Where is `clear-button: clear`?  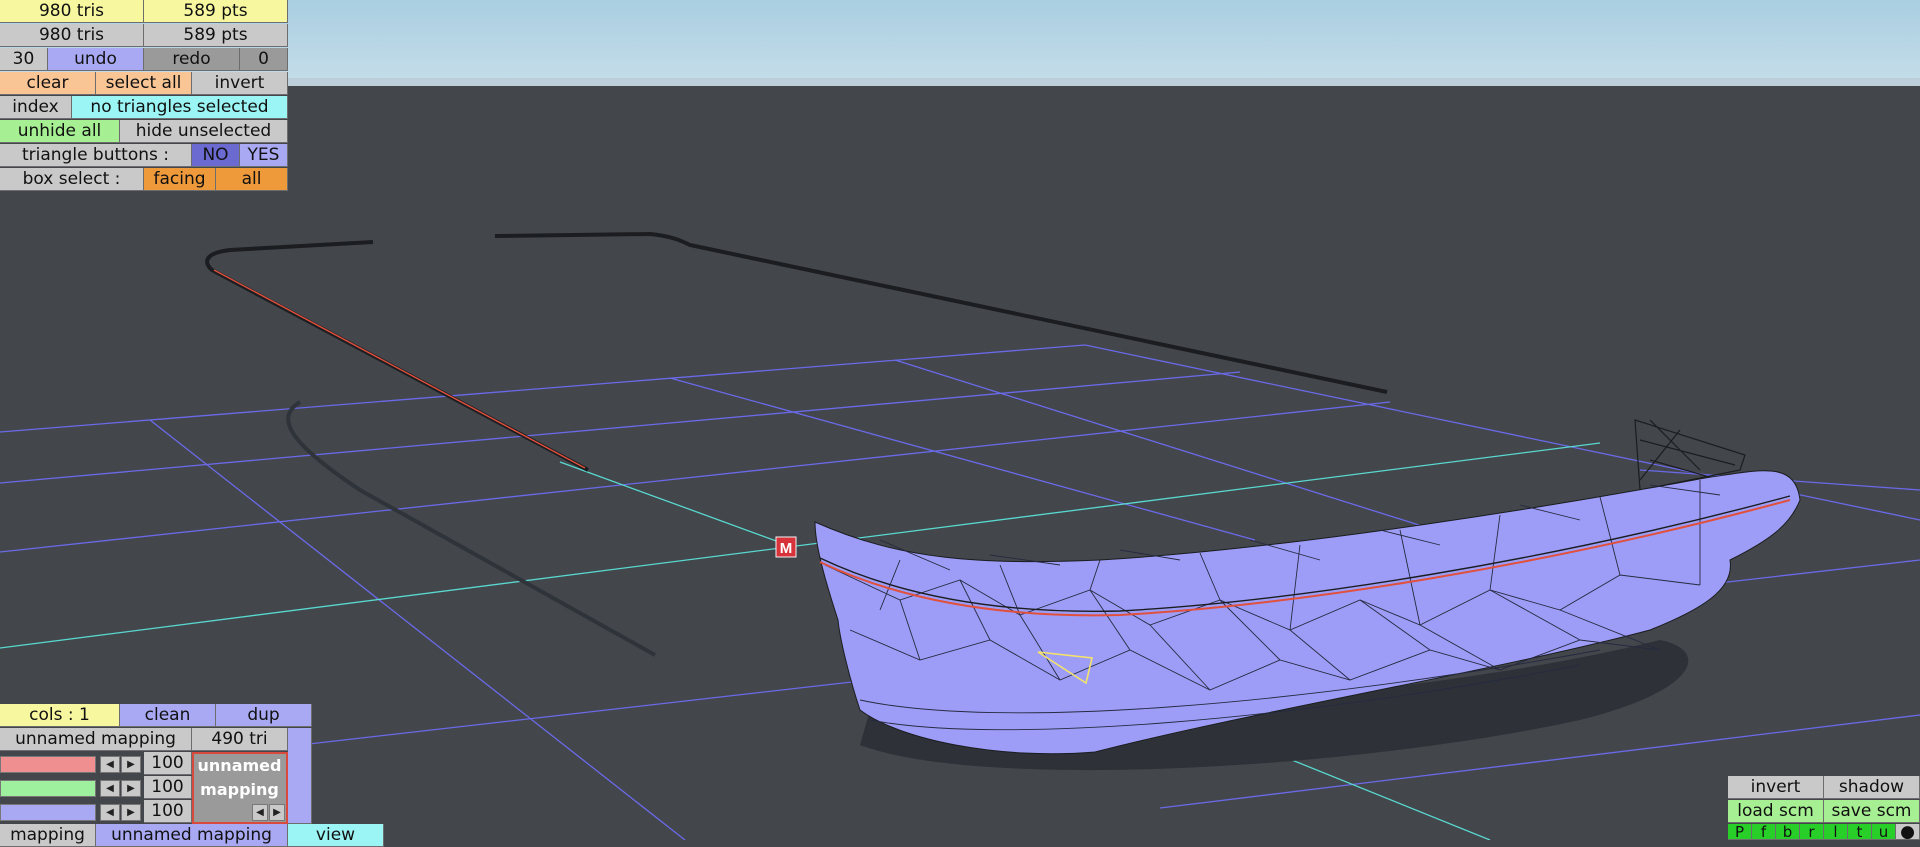
clear-button: clear is located at coordinates (48, 83).